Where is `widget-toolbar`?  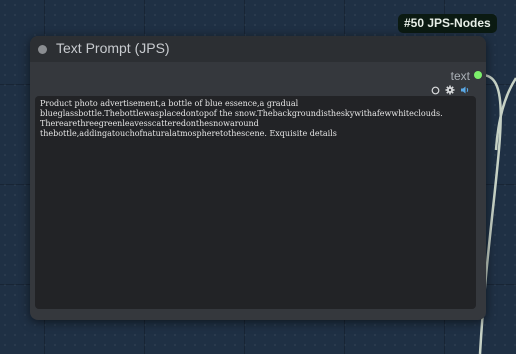 widget-toolbar is located at coordinates (450, 90).